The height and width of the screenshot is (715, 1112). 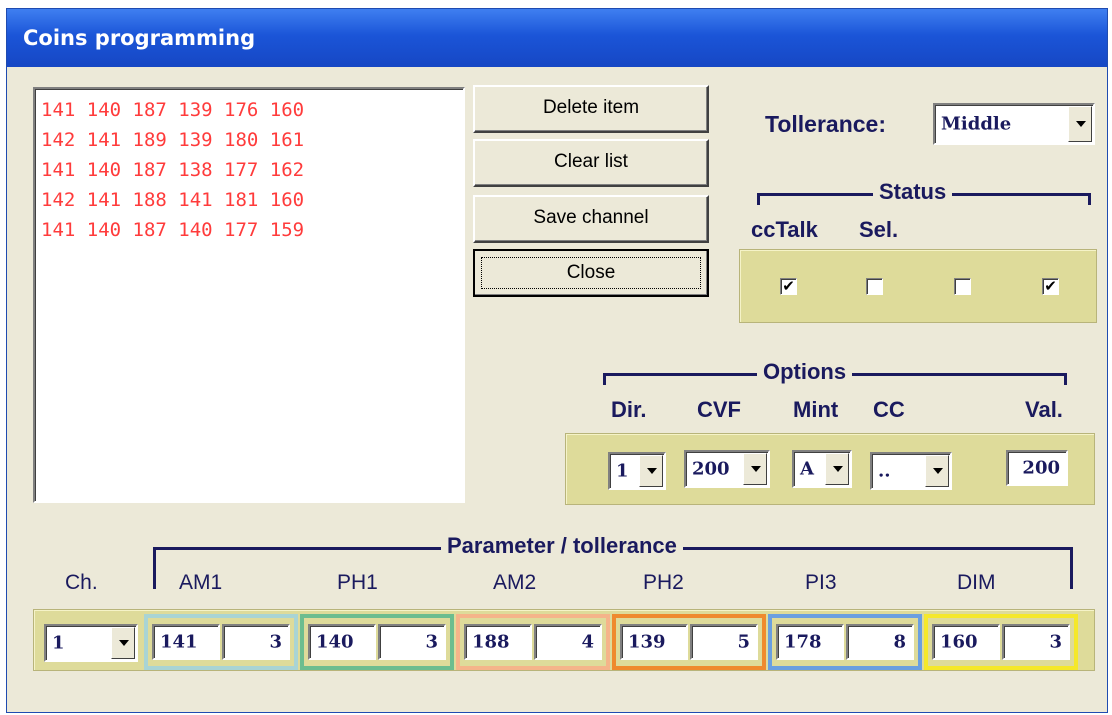 What do you see at coordinates (221, 642) in the screenshot?
I see `am1-group: 141 3` at bounding box center [221, 642].